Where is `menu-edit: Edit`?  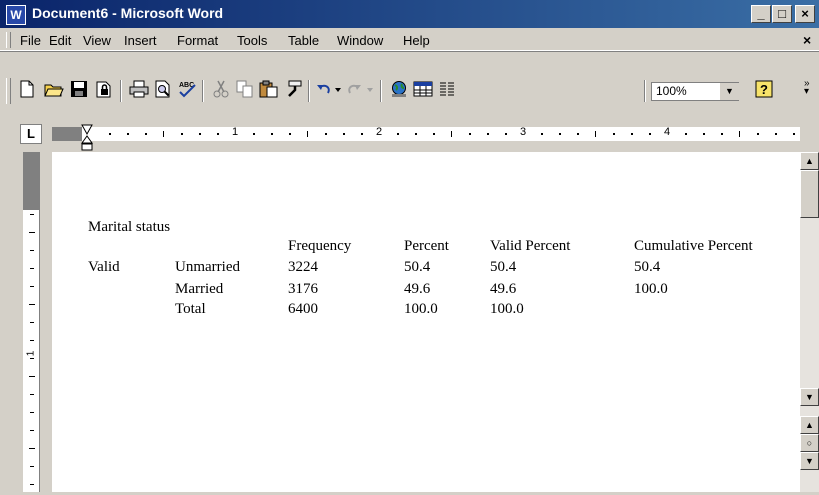
menu-edit: Edit is located at coordinates (60, 40).